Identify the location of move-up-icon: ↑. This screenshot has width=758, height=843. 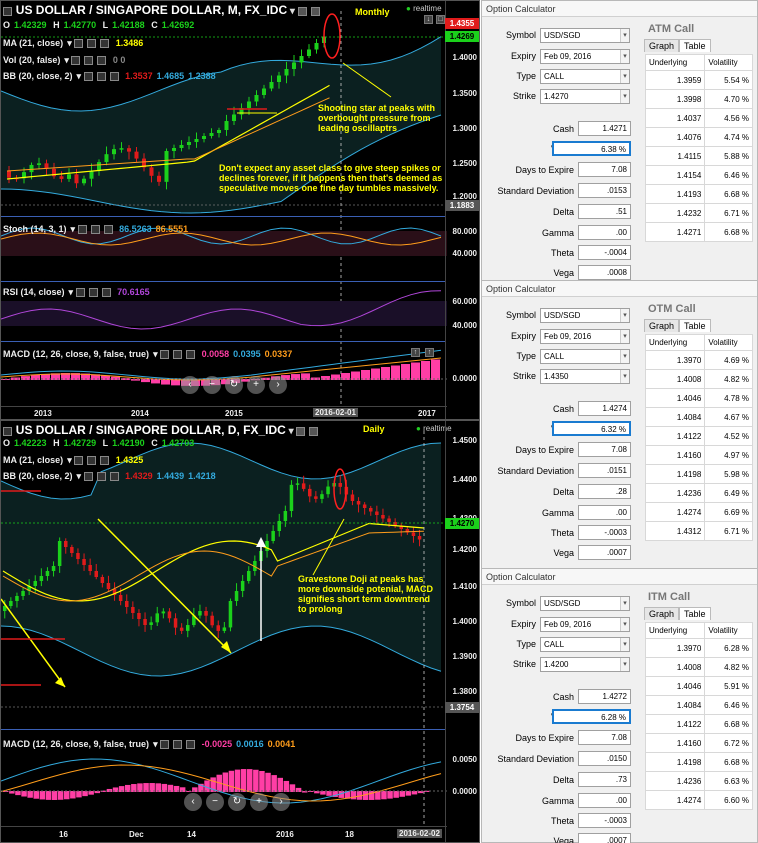
(415, 352).